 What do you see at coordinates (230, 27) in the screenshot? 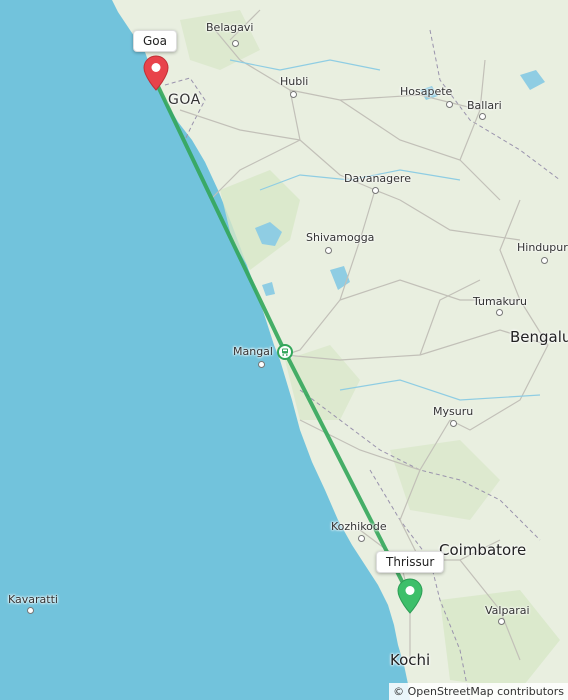
I see `place-label-belagavi: Belagavi` at bounding box center [230, 27].